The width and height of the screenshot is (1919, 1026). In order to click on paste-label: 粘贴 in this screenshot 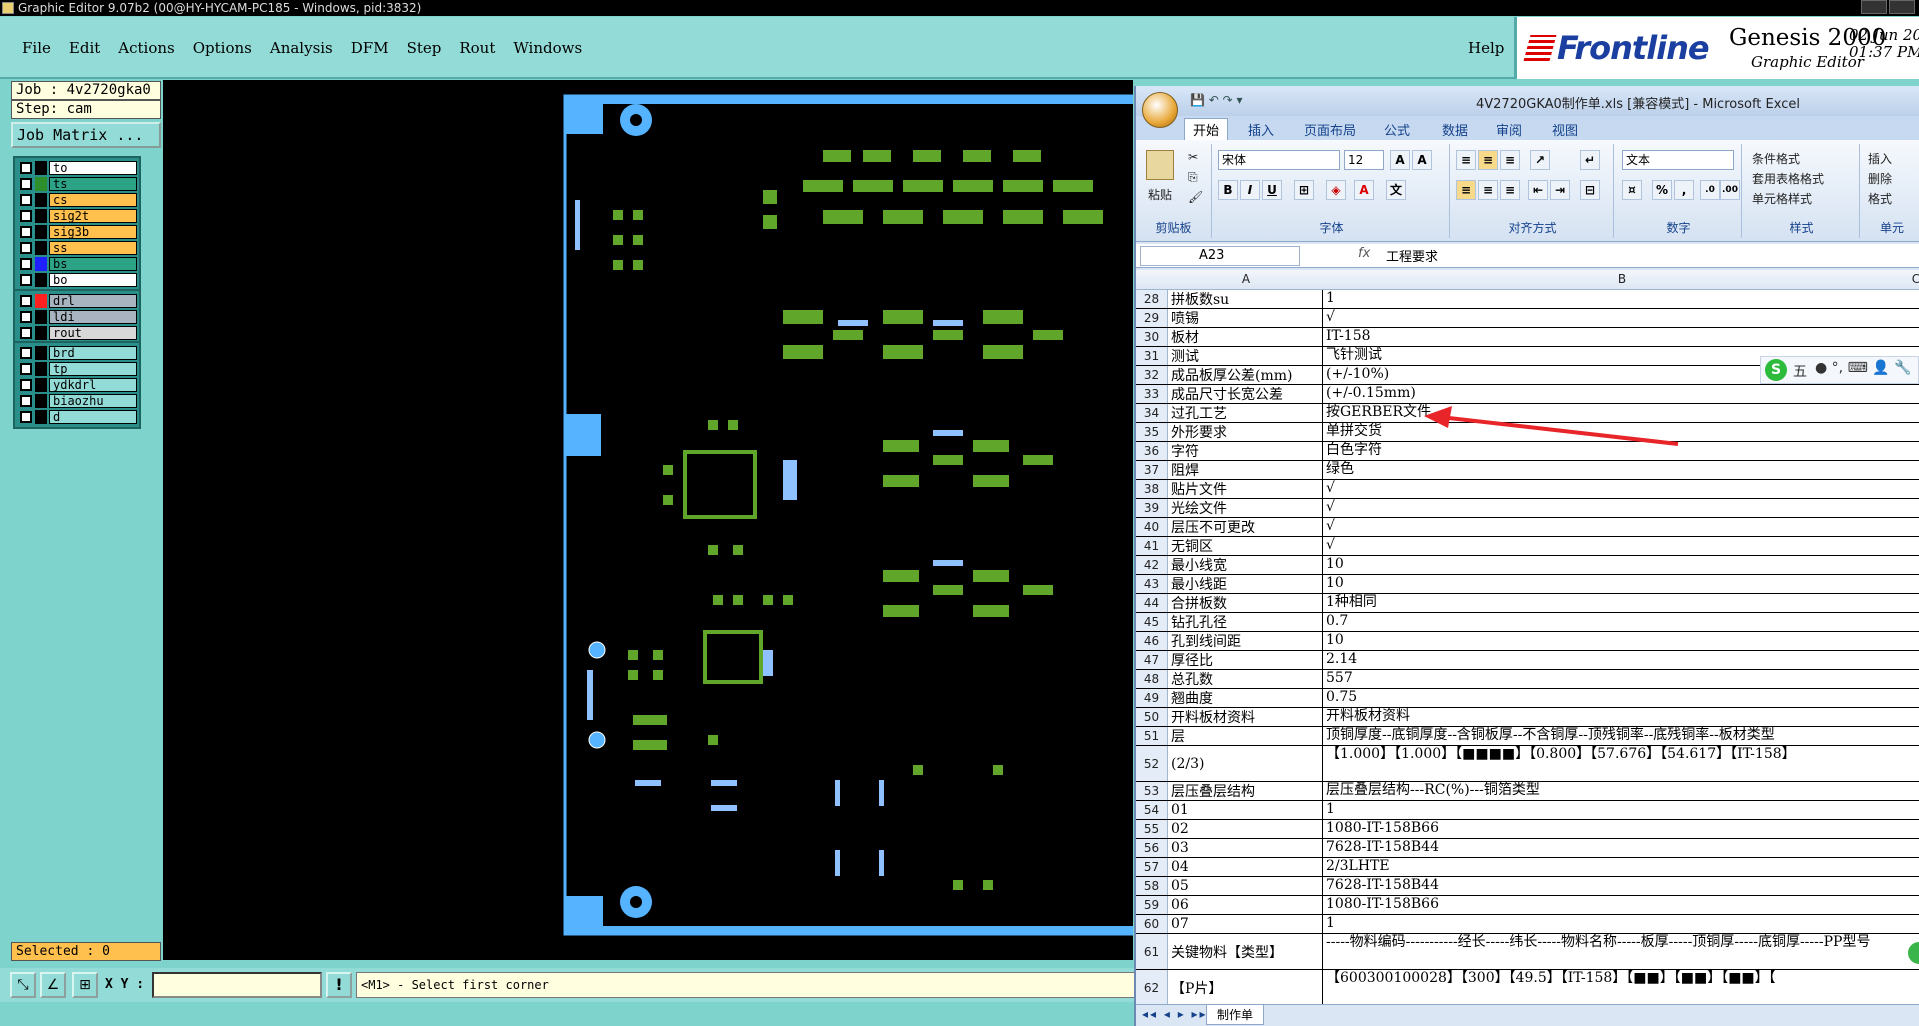, I will do `click(1160, 194)`.